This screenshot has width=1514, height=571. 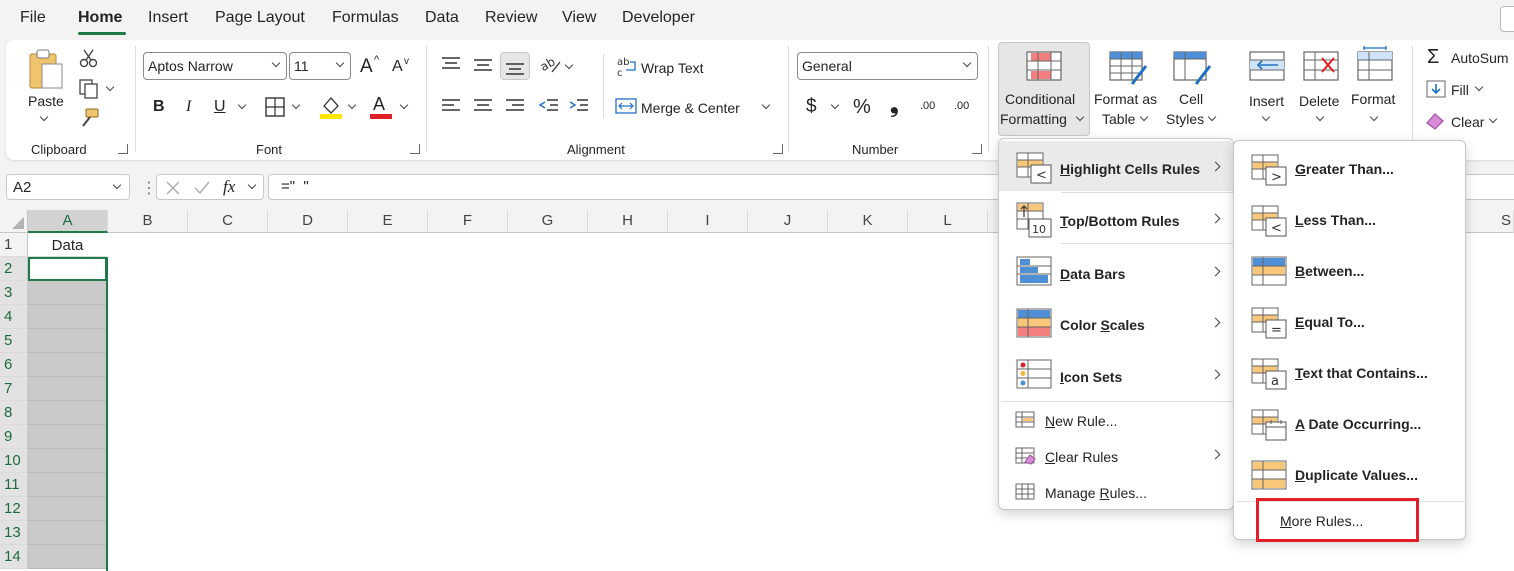 What do you see at coordinates (365, 18) in the screenshot?
I see `tab-formulas: Formulas` at bounding box center [365, 18].